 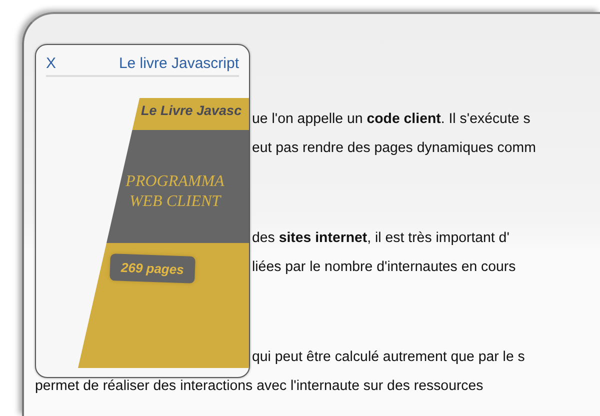 I want to click on page-count-badge: 269 pages, so click(x=153, y=269).